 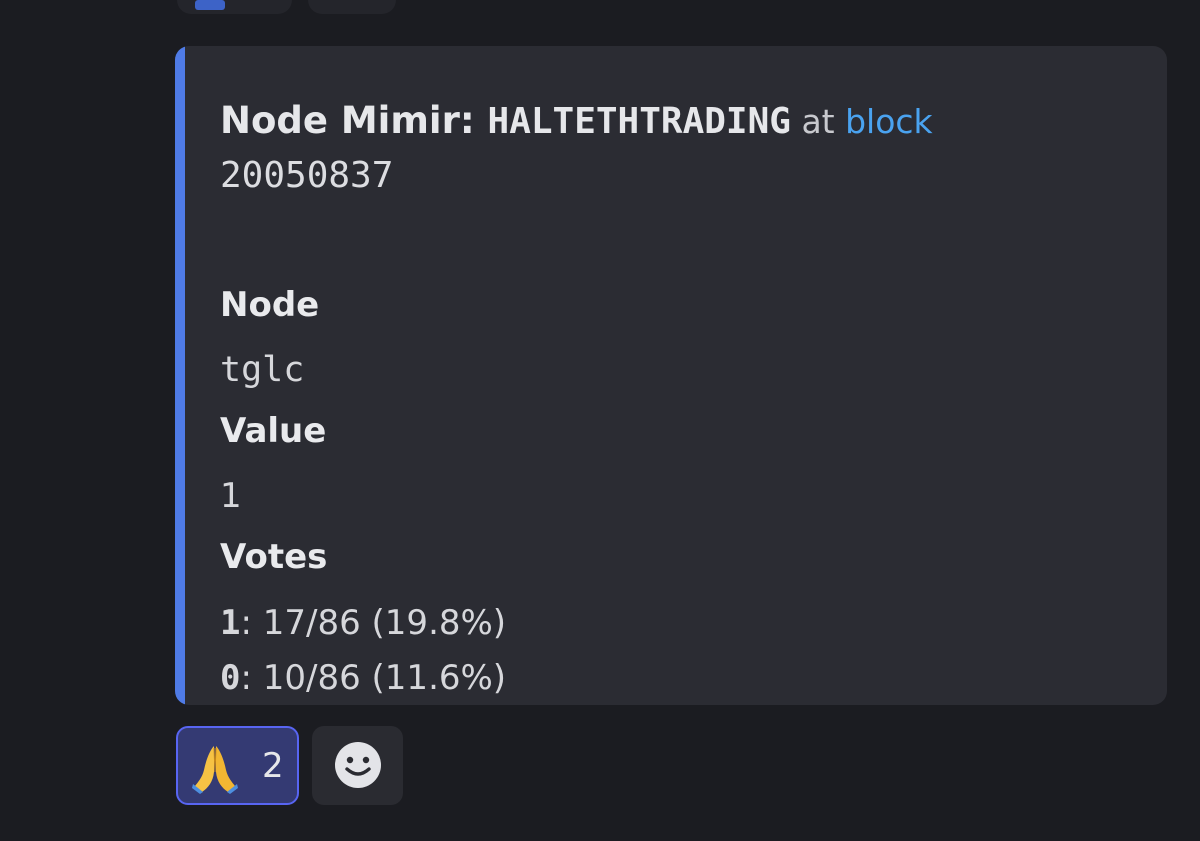 What do you see at coordinates (230, 623) in the screenshot?
I see `vote-option: 1` at bounding box center [230, 623].